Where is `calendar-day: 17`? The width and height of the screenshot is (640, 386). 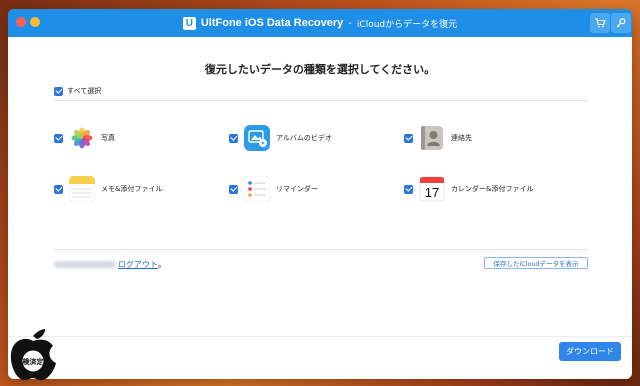
calendar-day: 17 is located at coordinates (432, 192).